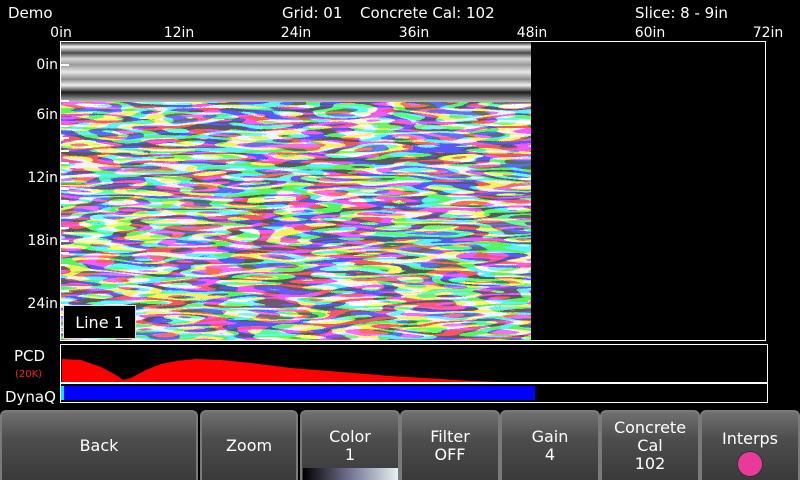 The image size is (800, 480). I want to click on line-label: Line 1, so click(99, 322).